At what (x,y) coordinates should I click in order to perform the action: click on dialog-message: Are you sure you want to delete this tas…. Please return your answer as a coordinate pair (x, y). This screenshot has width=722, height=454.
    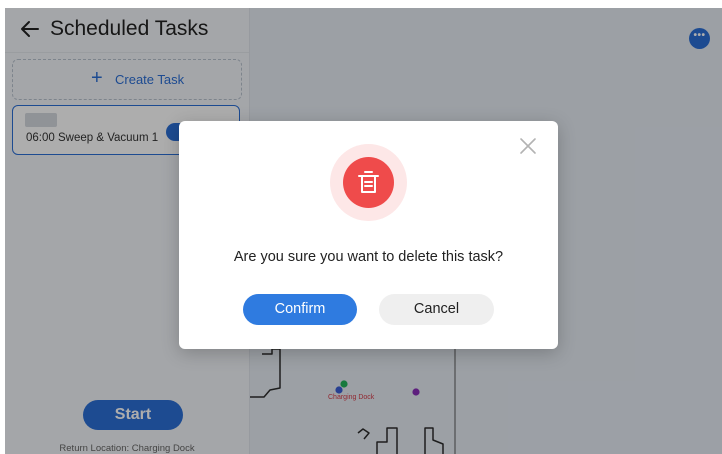
    Looking at the image, I should click on (368, 257).